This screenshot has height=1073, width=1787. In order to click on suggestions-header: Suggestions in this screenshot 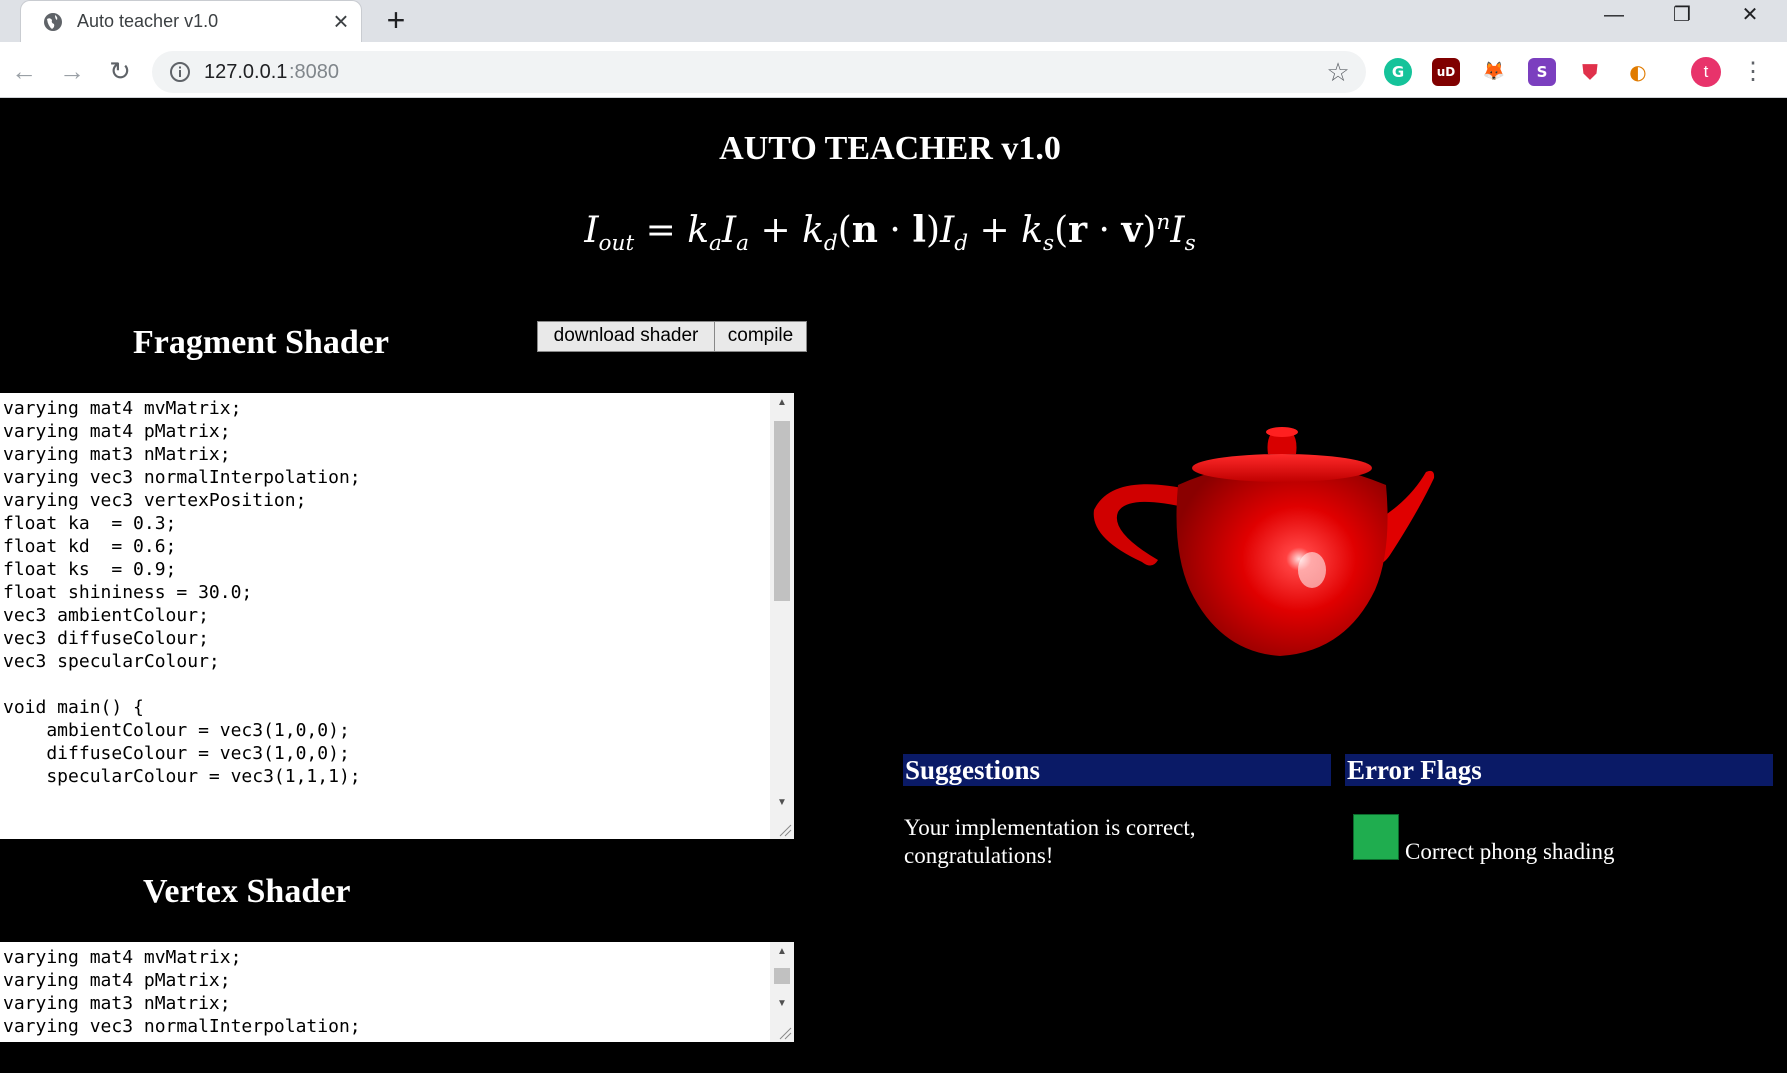, I will do `click(1117, 770)`.